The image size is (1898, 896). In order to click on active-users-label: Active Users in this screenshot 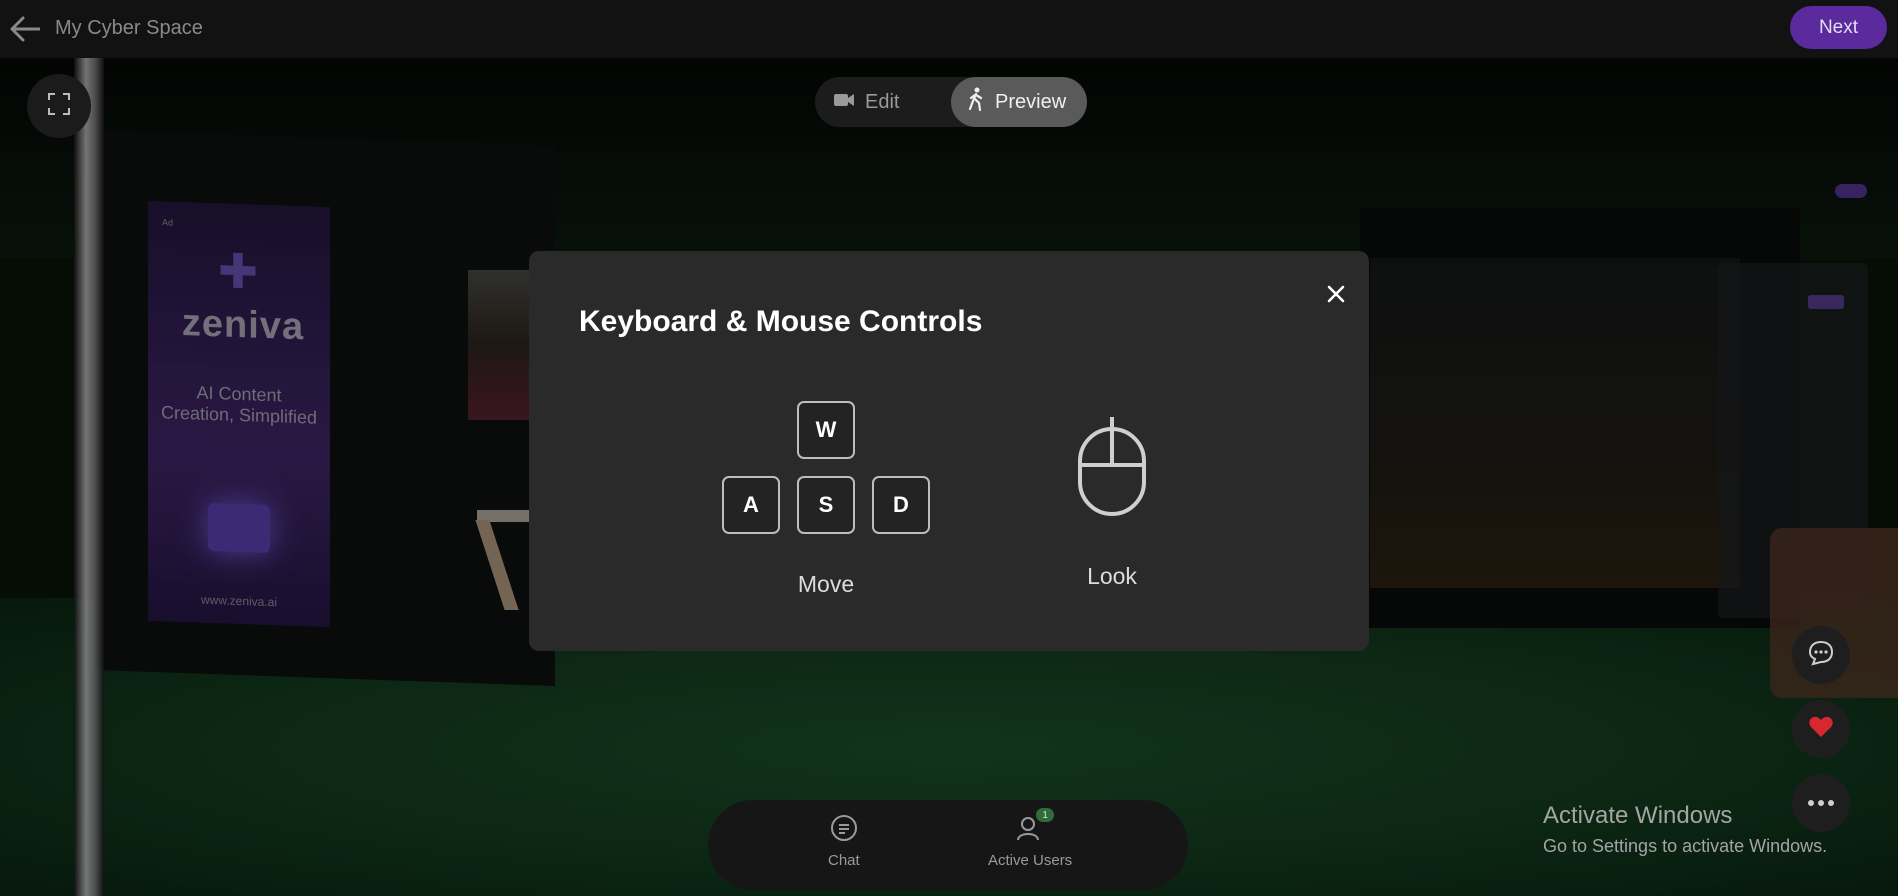, I will do `click(1030, 860)`.